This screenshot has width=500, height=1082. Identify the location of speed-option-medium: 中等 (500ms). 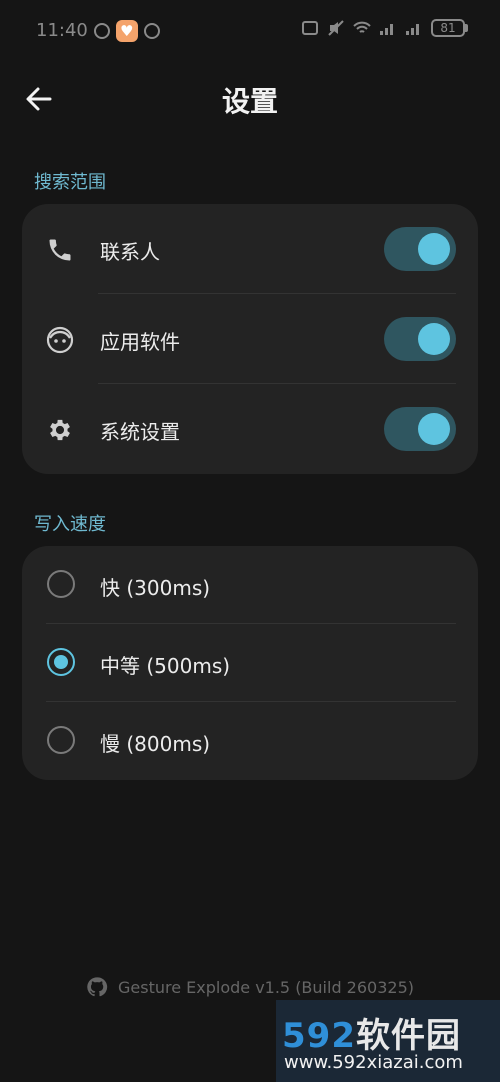
(250, 663).